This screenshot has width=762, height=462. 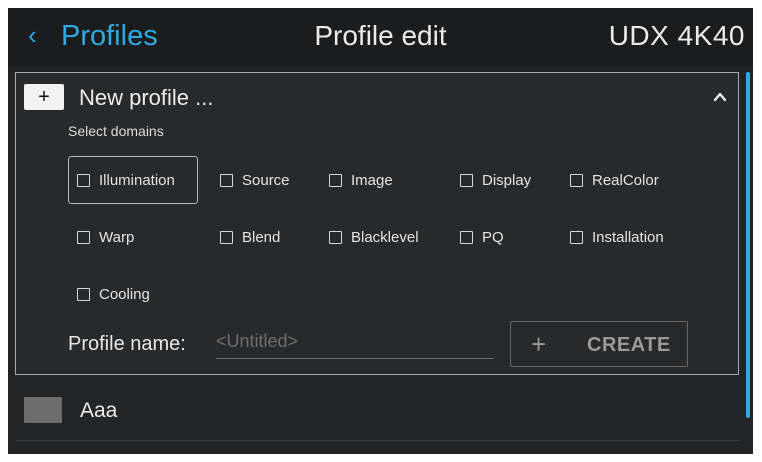 I want to click on domain-checkbox-source: Source, so click(x=255, y=180).